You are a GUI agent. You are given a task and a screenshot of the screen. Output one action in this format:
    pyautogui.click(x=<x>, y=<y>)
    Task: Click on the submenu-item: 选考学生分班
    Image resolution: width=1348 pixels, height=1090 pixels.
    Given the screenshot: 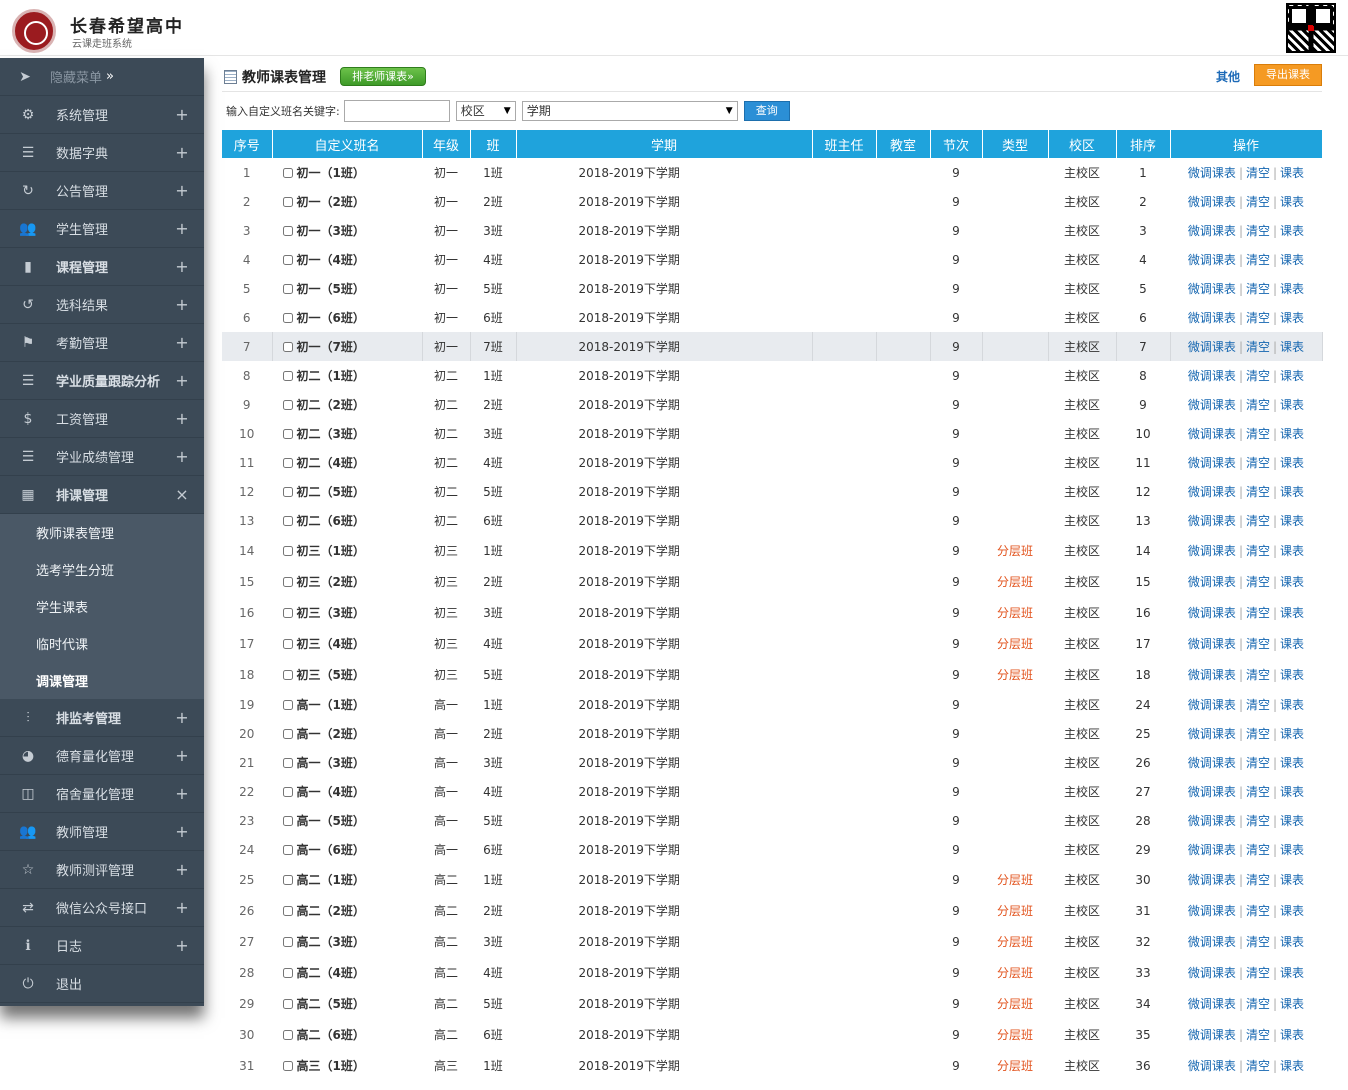 What is the action you would take?
    pyautogui.click(x=102, y=569)
    